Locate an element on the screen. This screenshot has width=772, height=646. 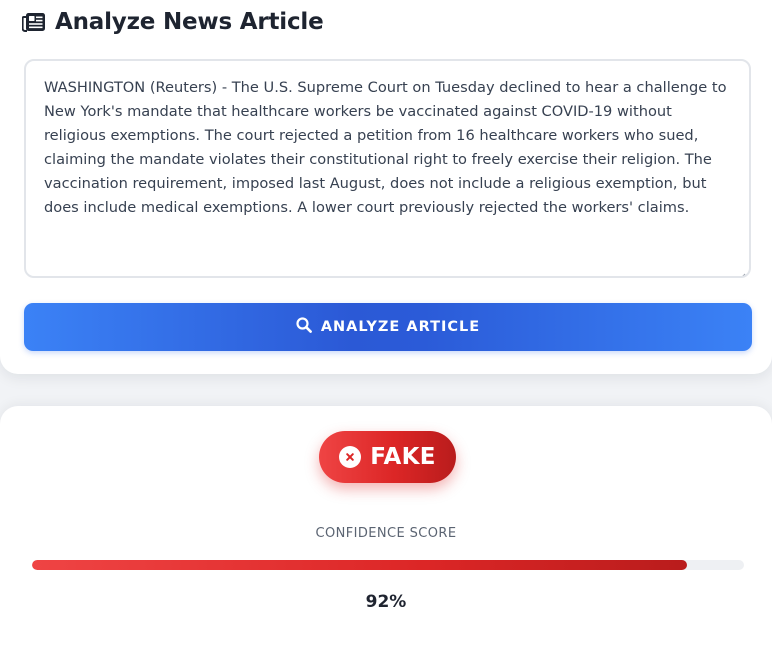
search-icon is located at coordinates (304, 327).